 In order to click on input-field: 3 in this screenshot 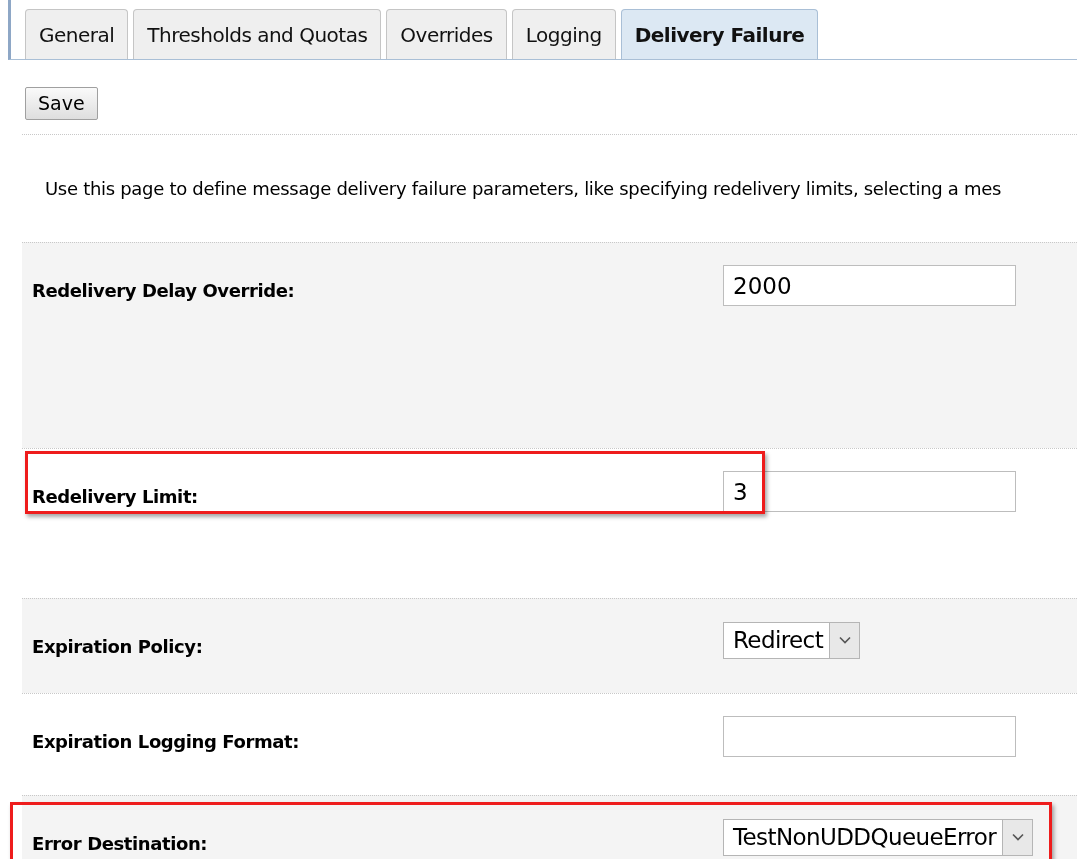, I will do `click(869, 491)`.